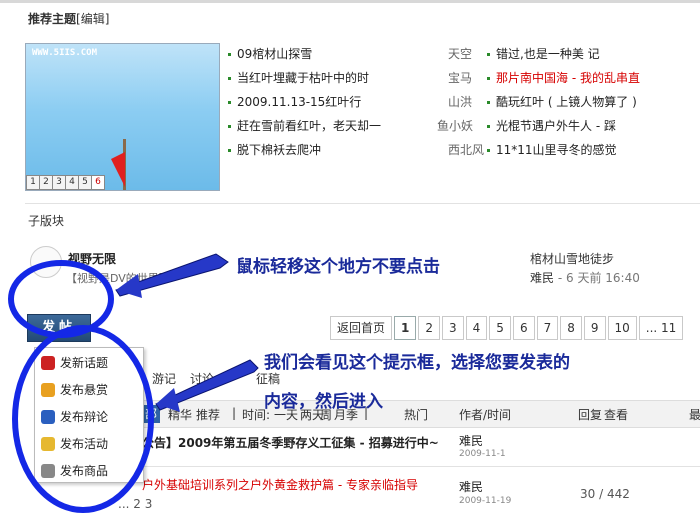 The width and height of the screenshot is (700, 515). Describe the element at coordinates (616, 414) in the screenshot. I see `column-header-view: 查看` at that location.